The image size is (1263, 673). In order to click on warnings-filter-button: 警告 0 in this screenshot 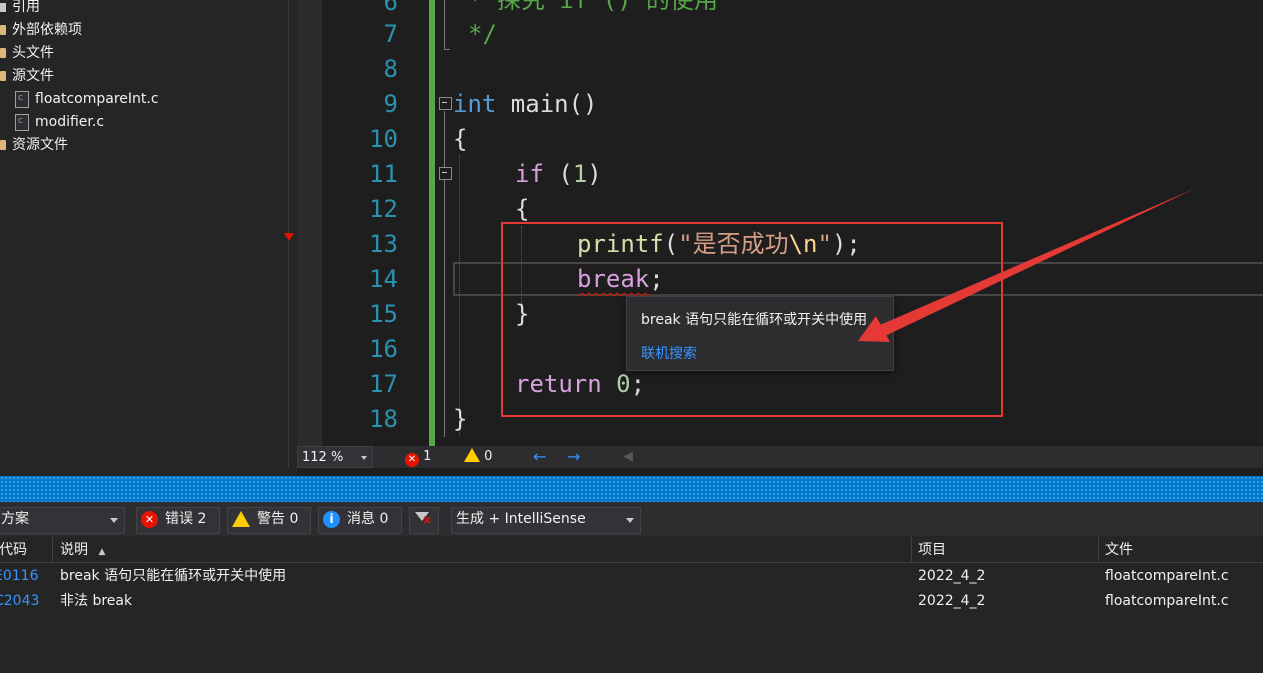, I will do `click(269, 520)`.